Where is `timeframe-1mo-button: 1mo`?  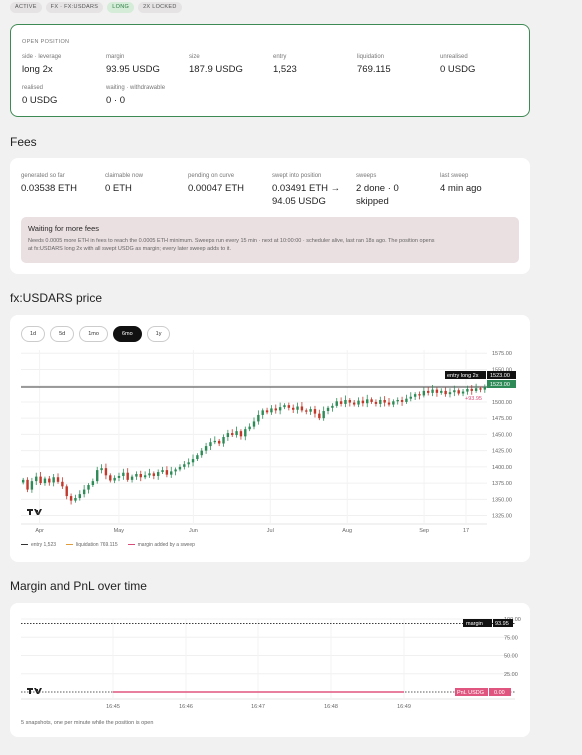
timeframe-1mo-button: 1mo is located at coordinates (93, 334).